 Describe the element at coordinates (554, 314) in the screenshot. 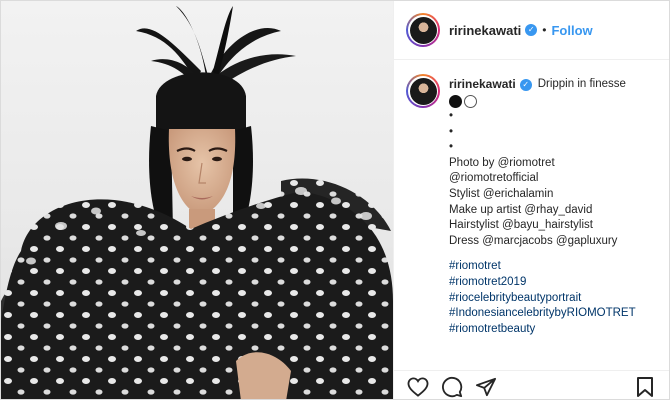

I see `hashtag-link: #IndonesiancelebritybyRIOMOTRET` at that location.